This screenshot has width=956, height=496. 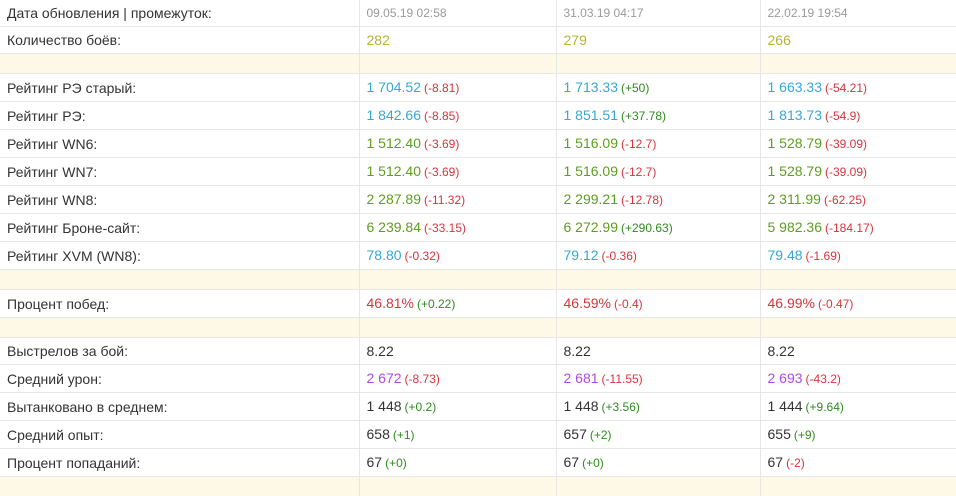 I want to click on stat-cell: 1 704.52(-8.81), so click(x=457, y=88).